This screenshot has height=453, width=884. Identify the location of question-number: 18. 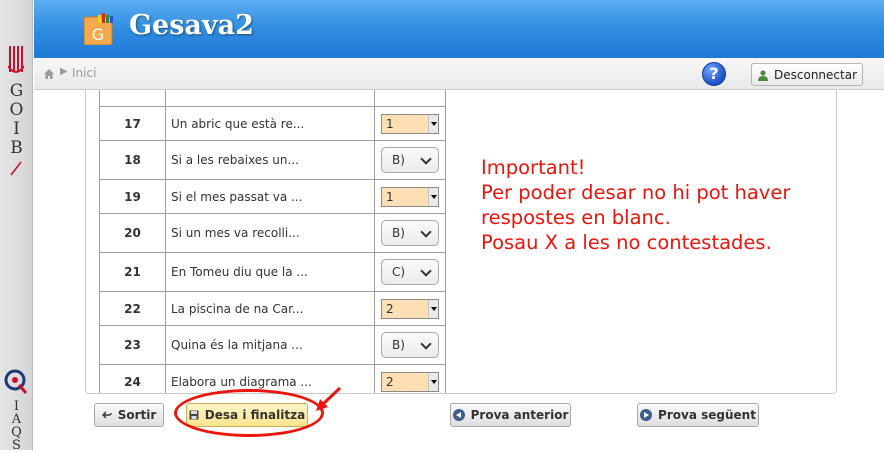
(132, 160).